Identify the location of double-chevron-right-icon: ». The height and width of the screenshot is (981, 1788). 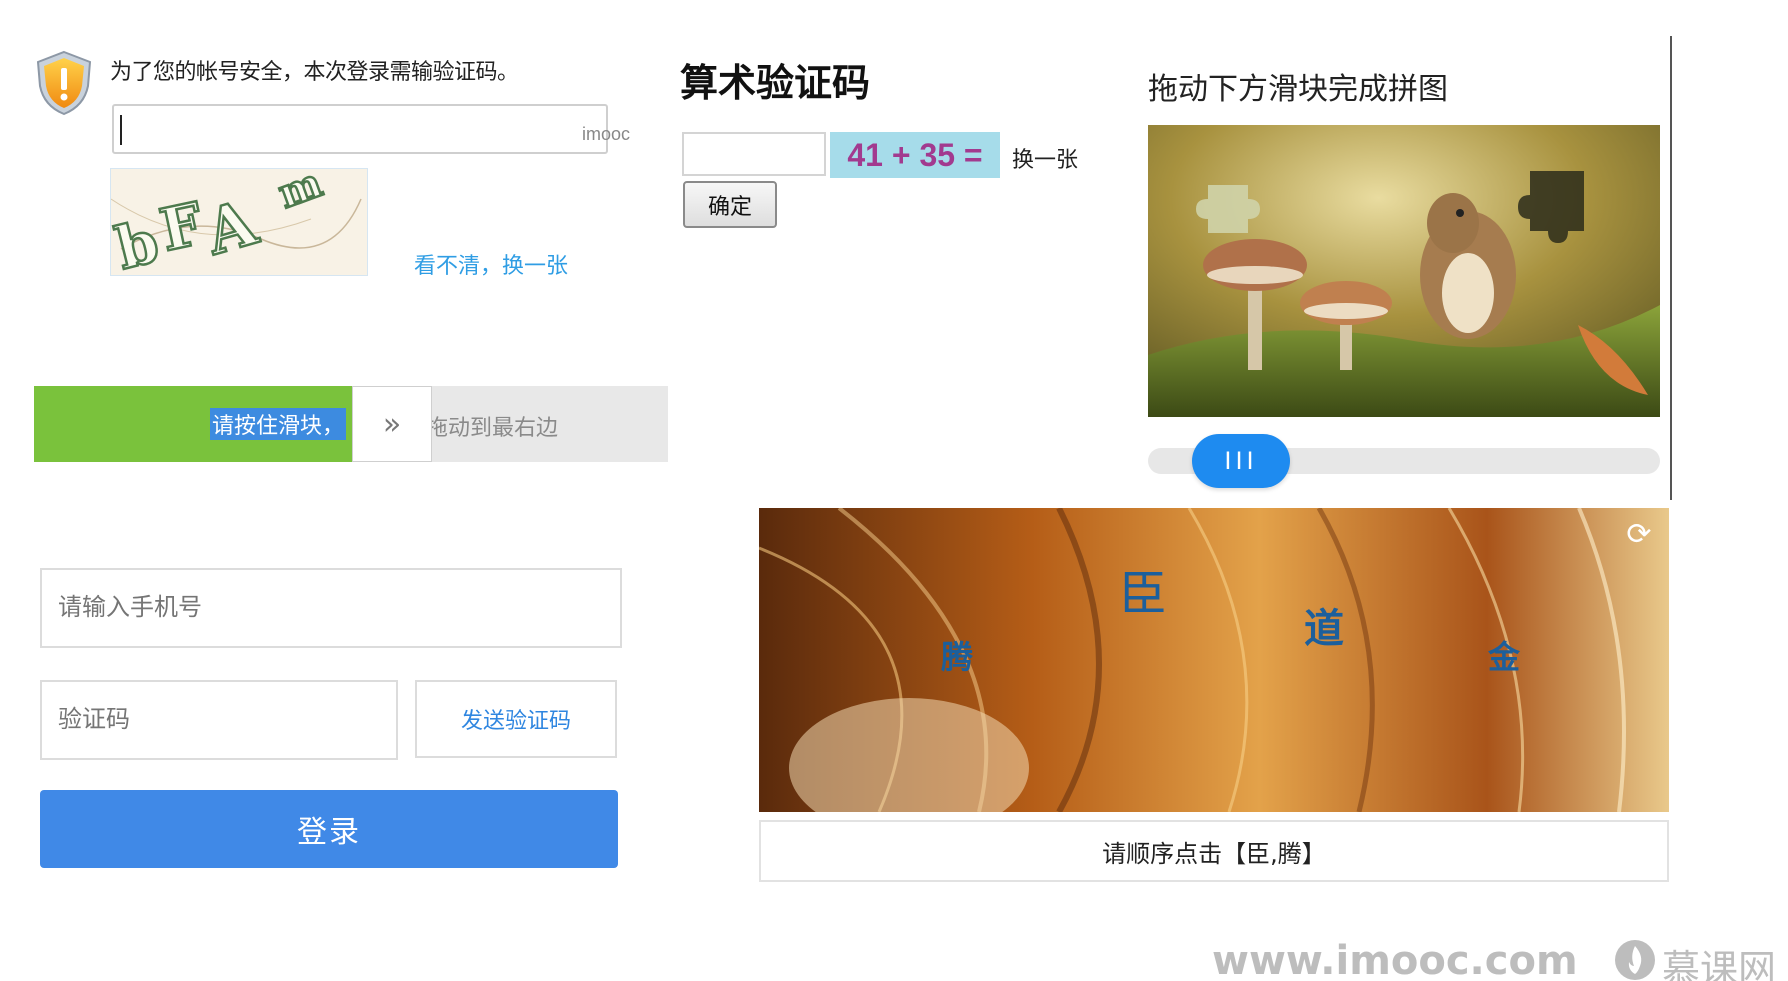
(392, 424).